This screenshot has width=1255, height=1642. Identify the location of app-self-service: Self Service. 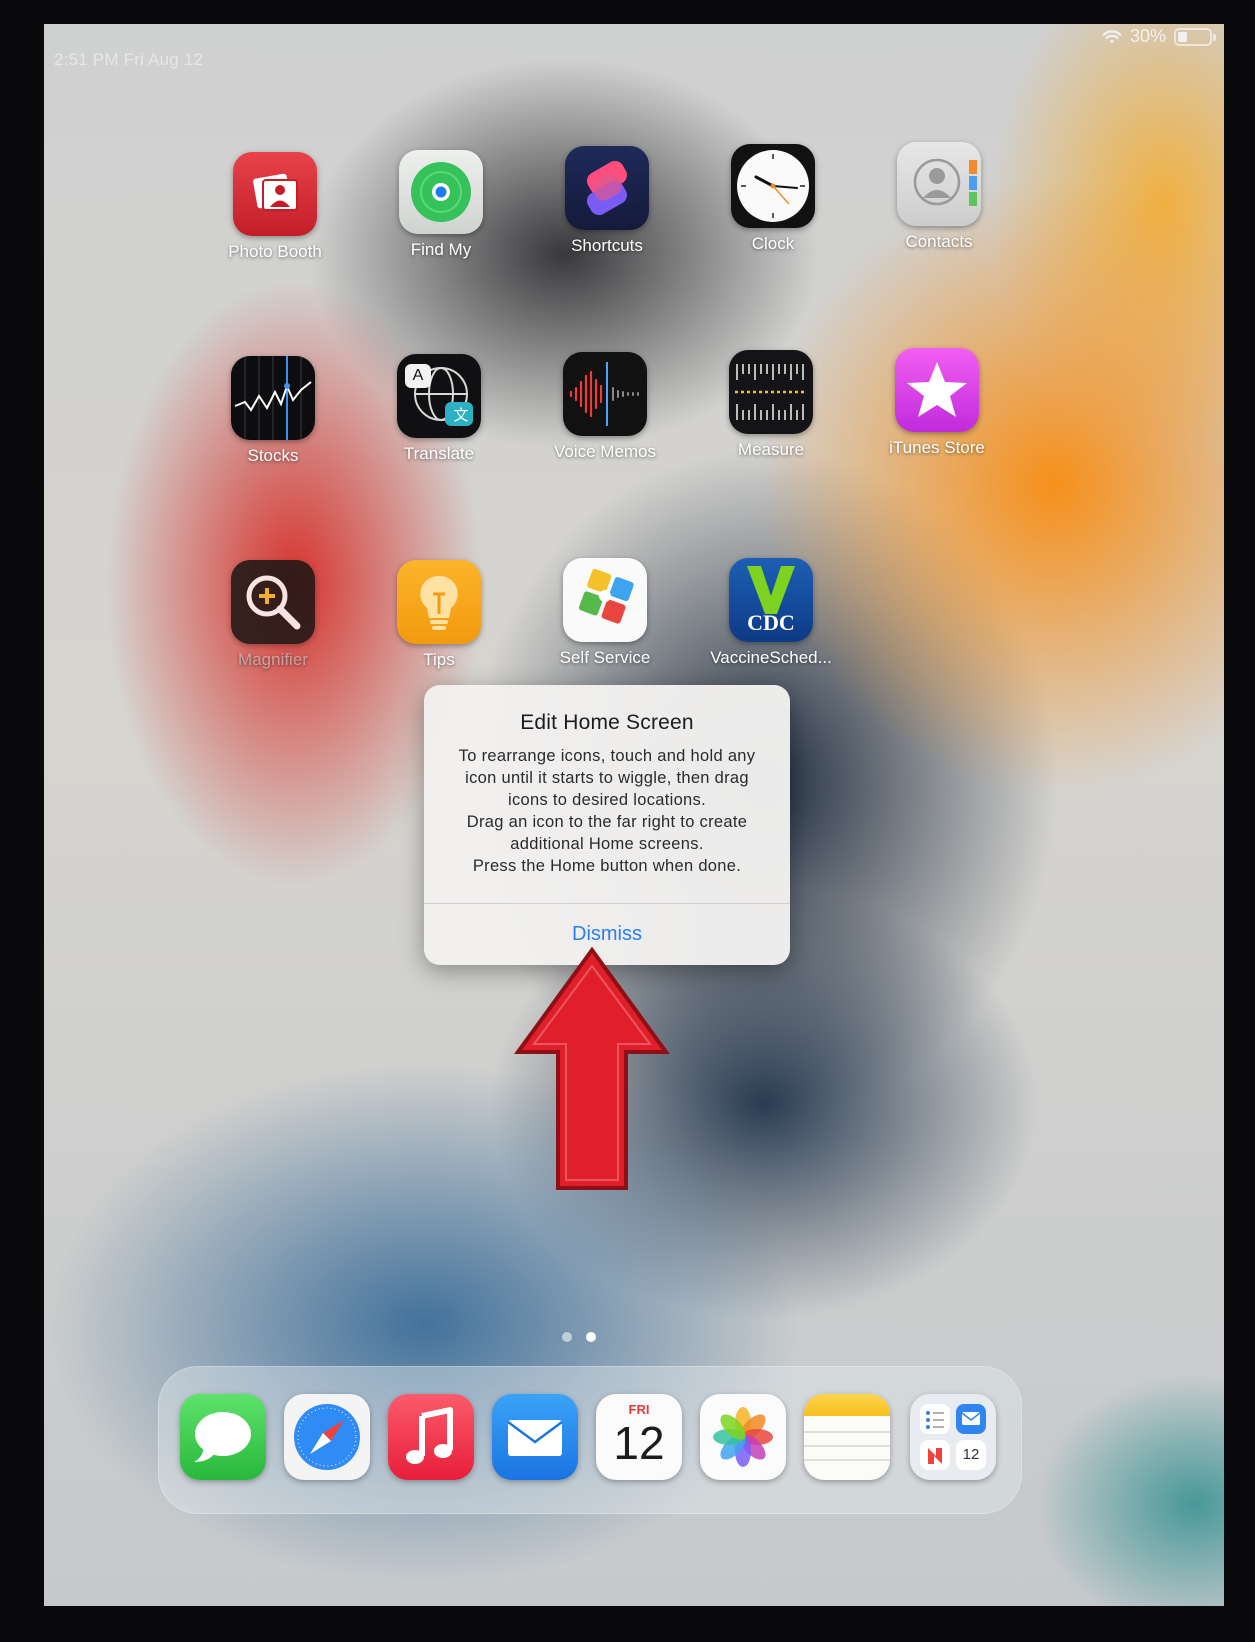
(605, 613).